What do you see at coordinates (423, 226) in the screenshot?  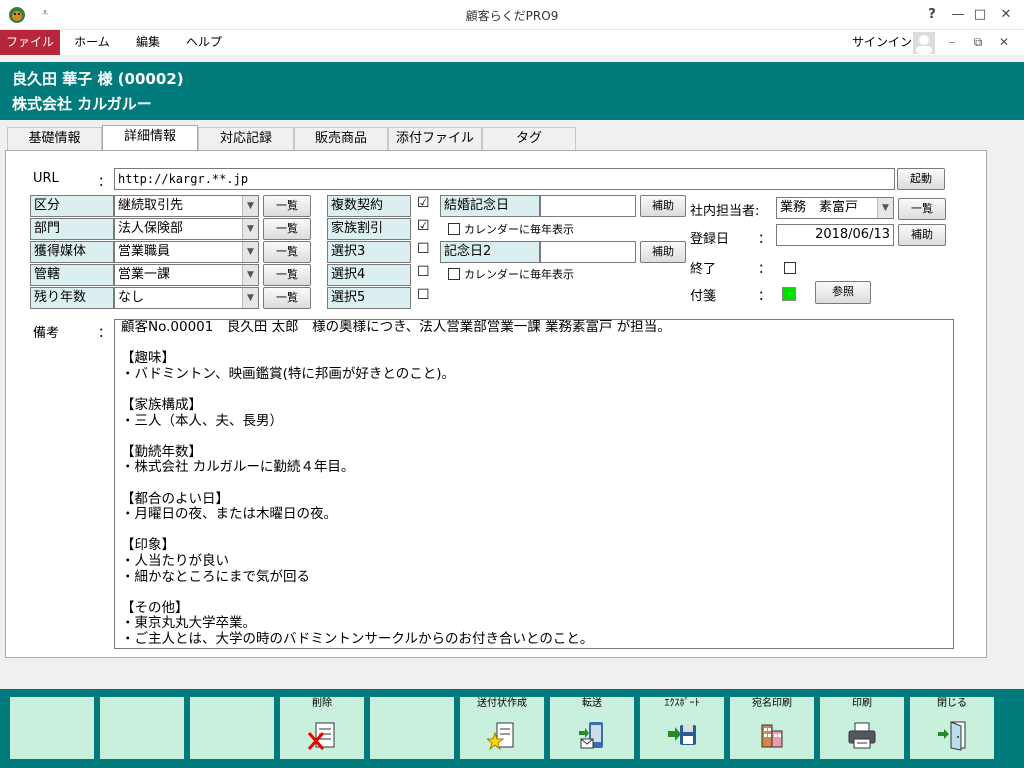 I see `flag-checkbox-2: ☑` at bounding box center [423, 226].